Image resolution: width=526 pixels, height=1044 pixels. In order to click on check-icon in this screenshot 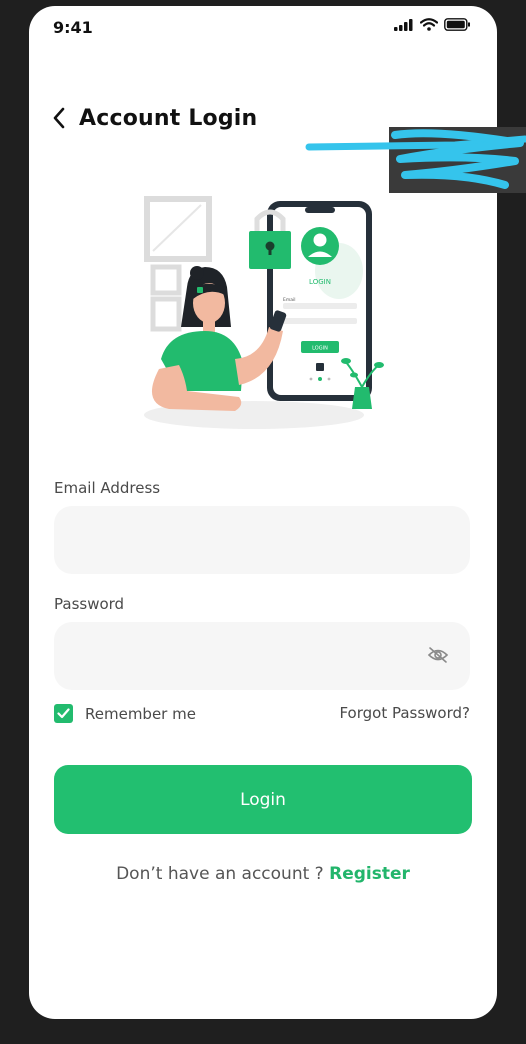, I will do `click(63, 713)`.